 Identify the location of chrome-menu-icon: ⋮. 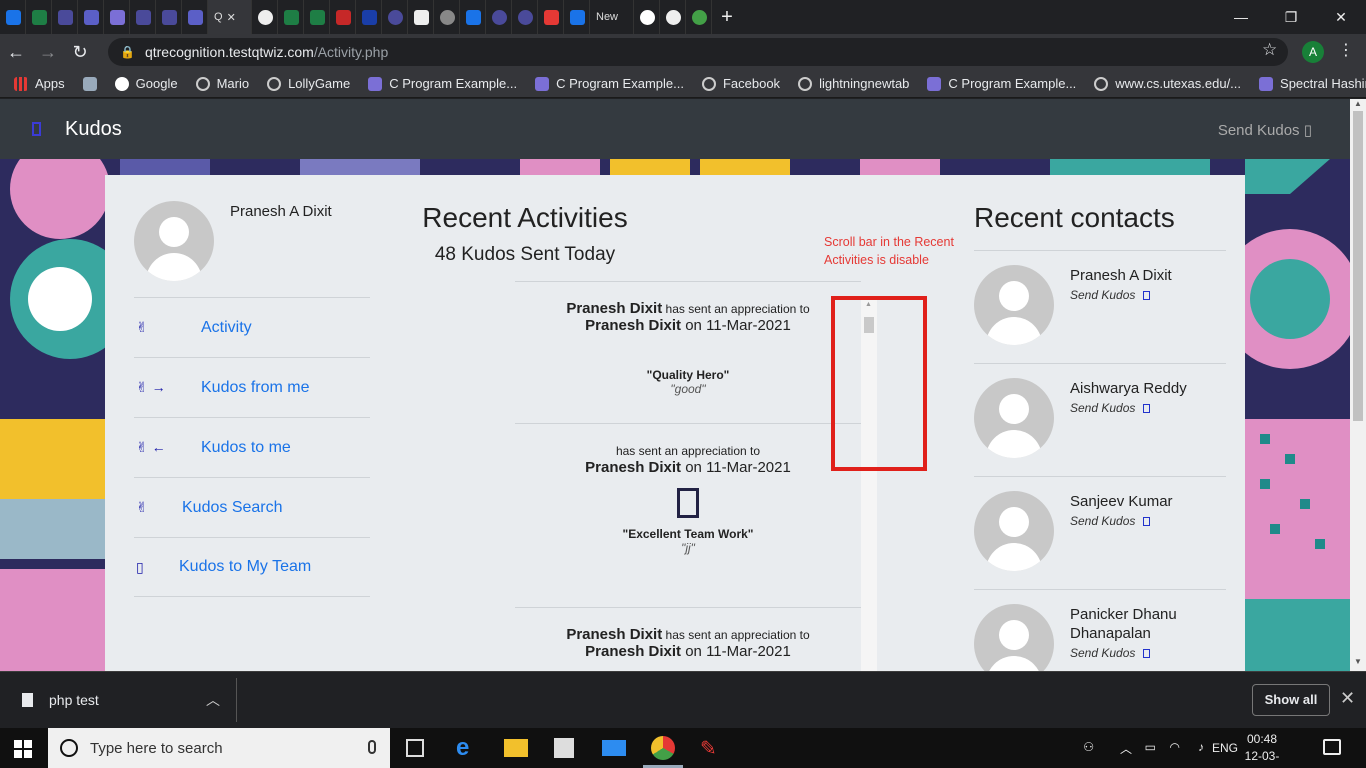
(1346, 50).